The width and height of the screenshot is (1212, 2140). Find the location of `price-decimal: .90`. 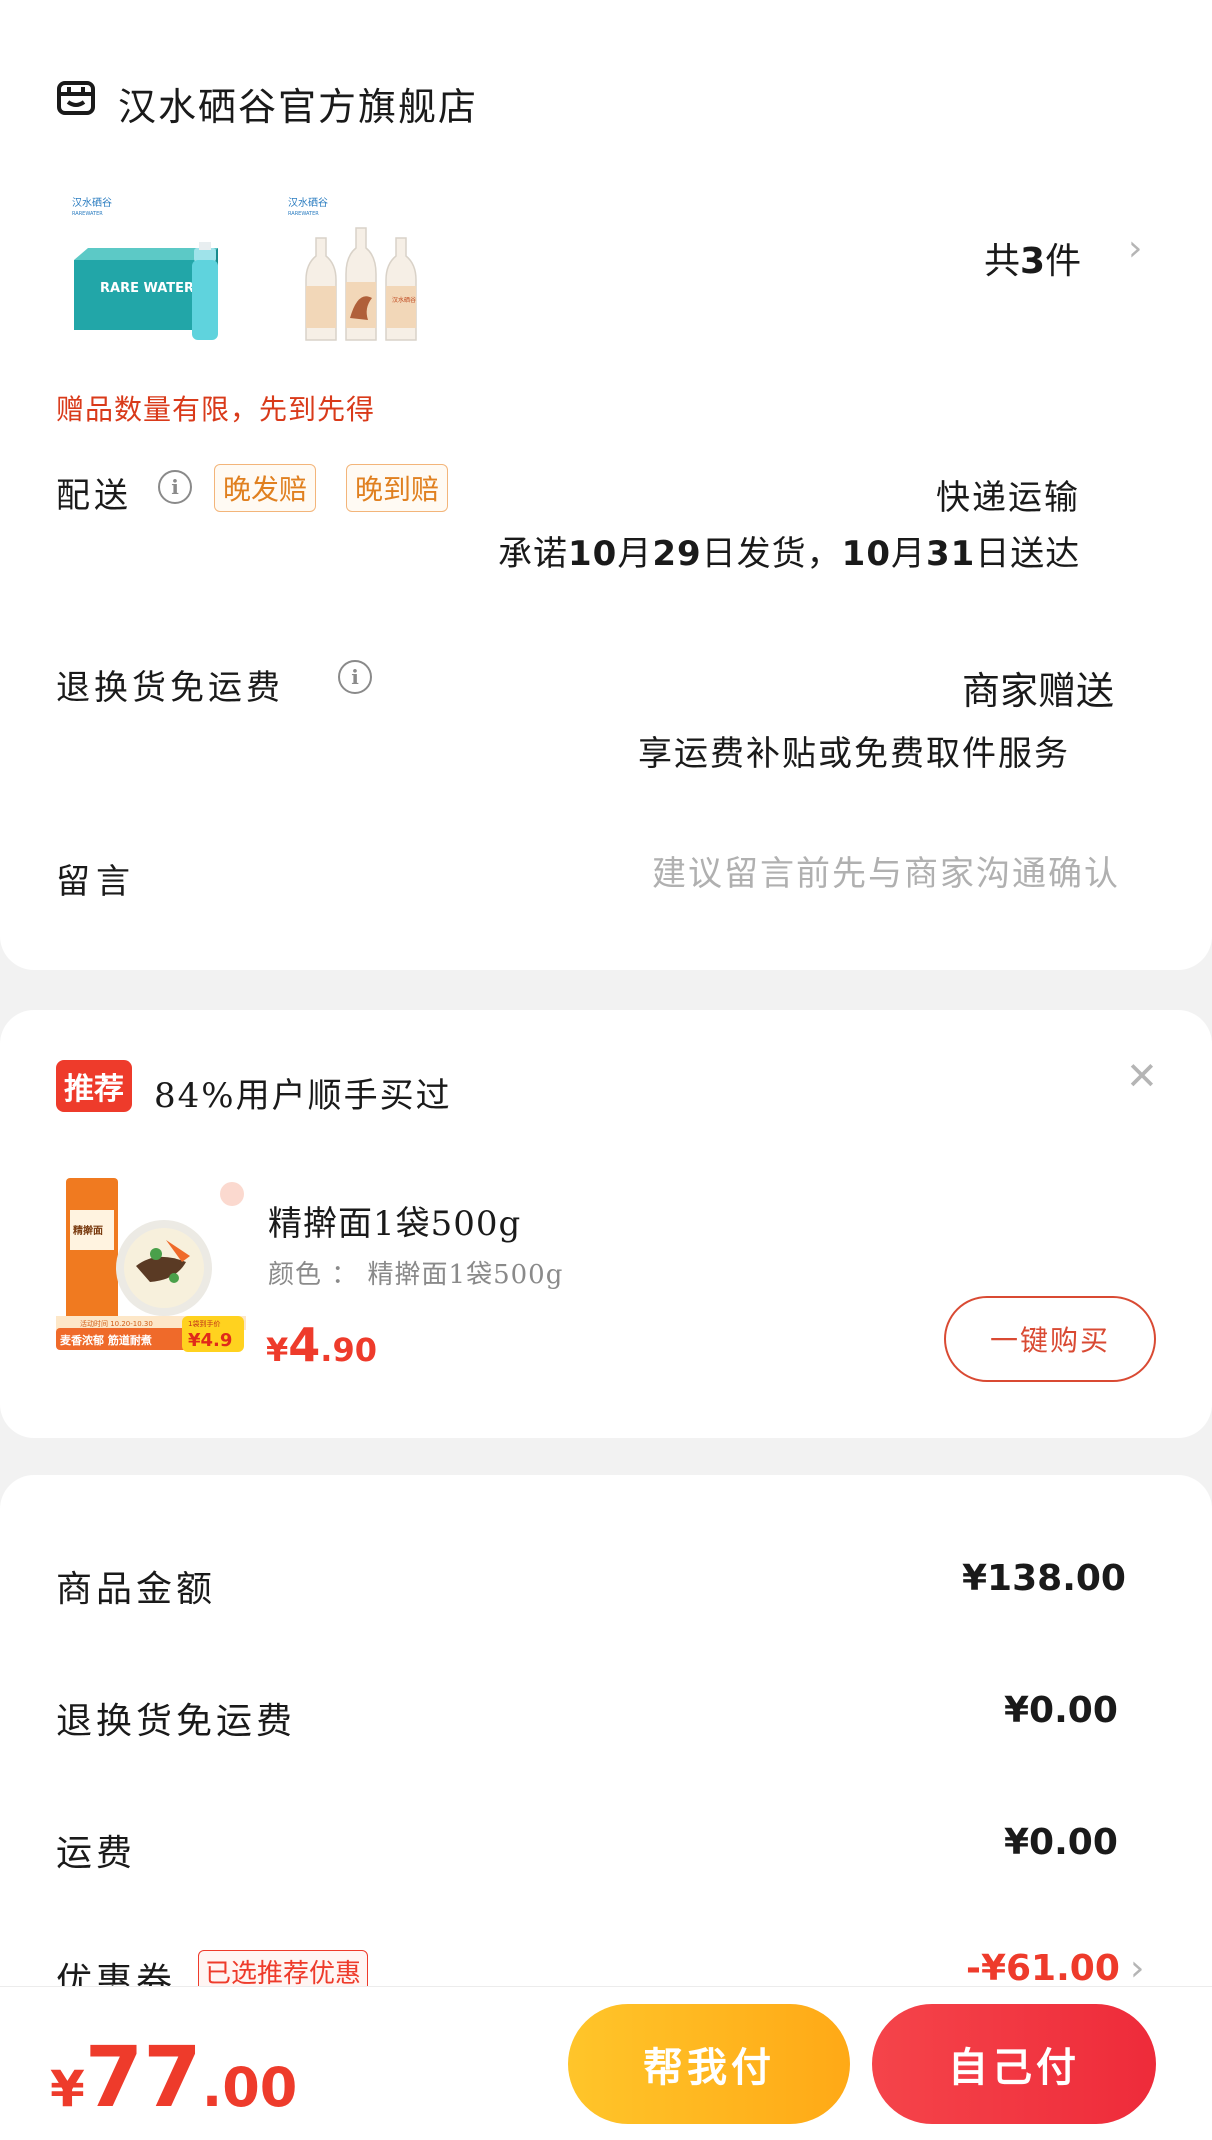

price-decimal: .90 is located at coordinates (348, 1350).